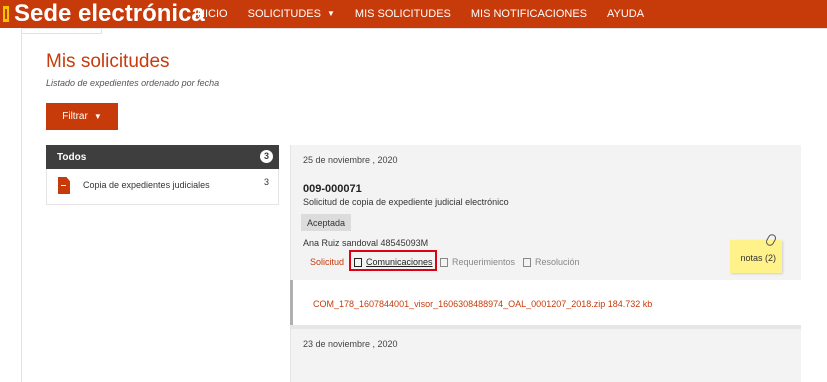 This screenshot has width=827, height=382. Describe the element at coordinates (266, 156) in the screenshot. I see `count-badge: 3` at that location.